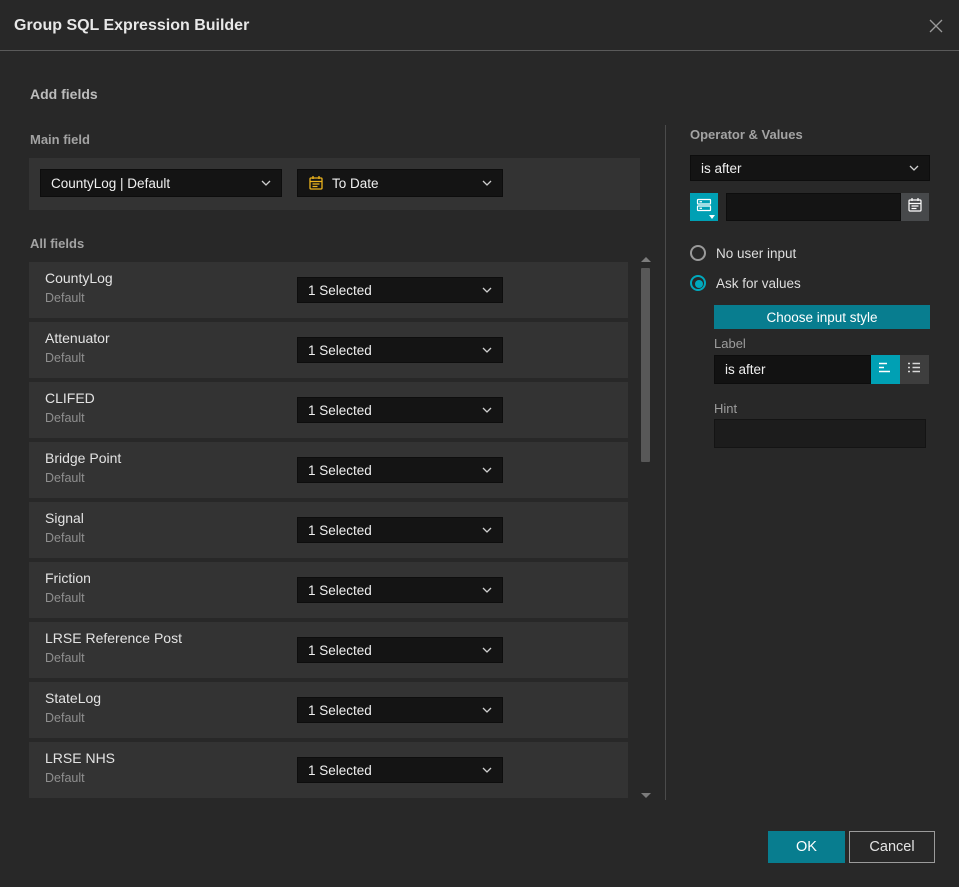  I want to click on align-left-icon, so click(885, 370).